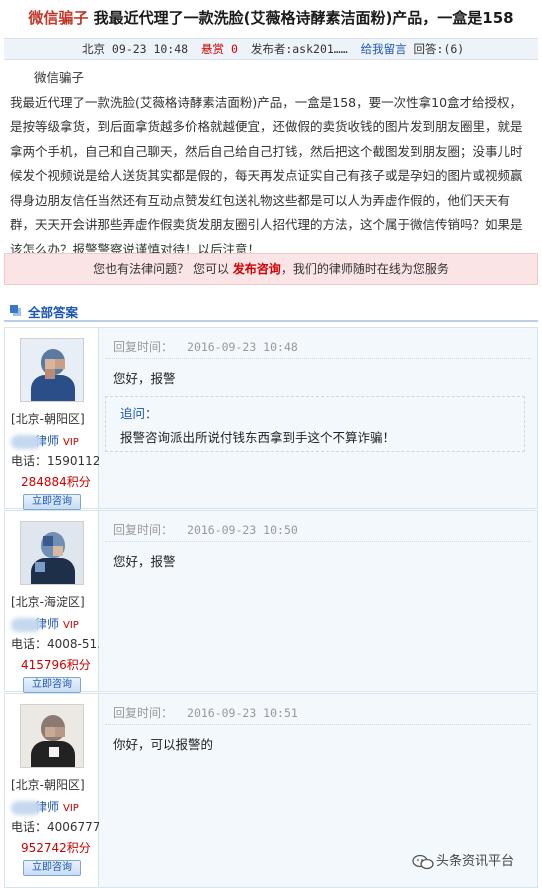 Image resolution: width=542 pixels, height=888 pixels. What do you see at coordinates (56, 482) in the screenshot?
I see `lawyer-points: 284884积分` at bounding box center [56, 482].